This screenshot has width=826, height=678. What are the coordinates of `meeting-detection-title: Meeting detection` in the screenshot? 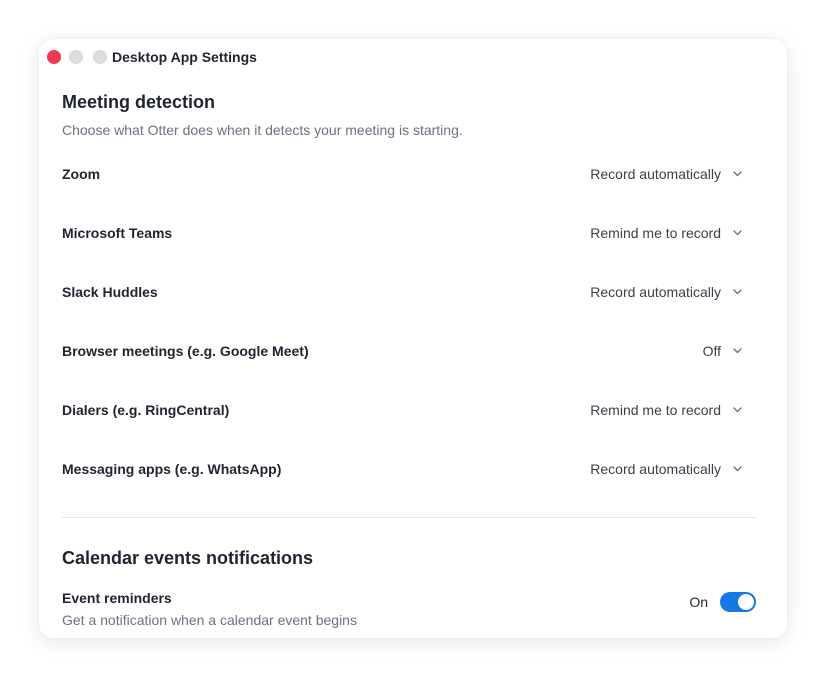 It's located at (139, 102).